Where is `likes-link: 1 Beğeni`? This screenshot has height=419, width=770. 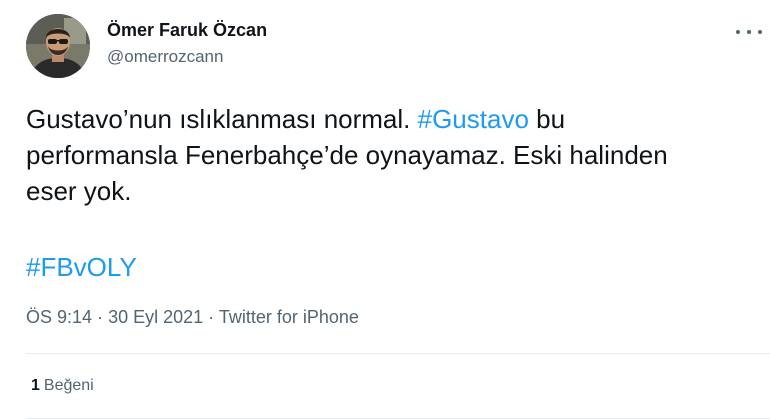 likes-link: 1 Beğeni is located at coordinates (62, 386).